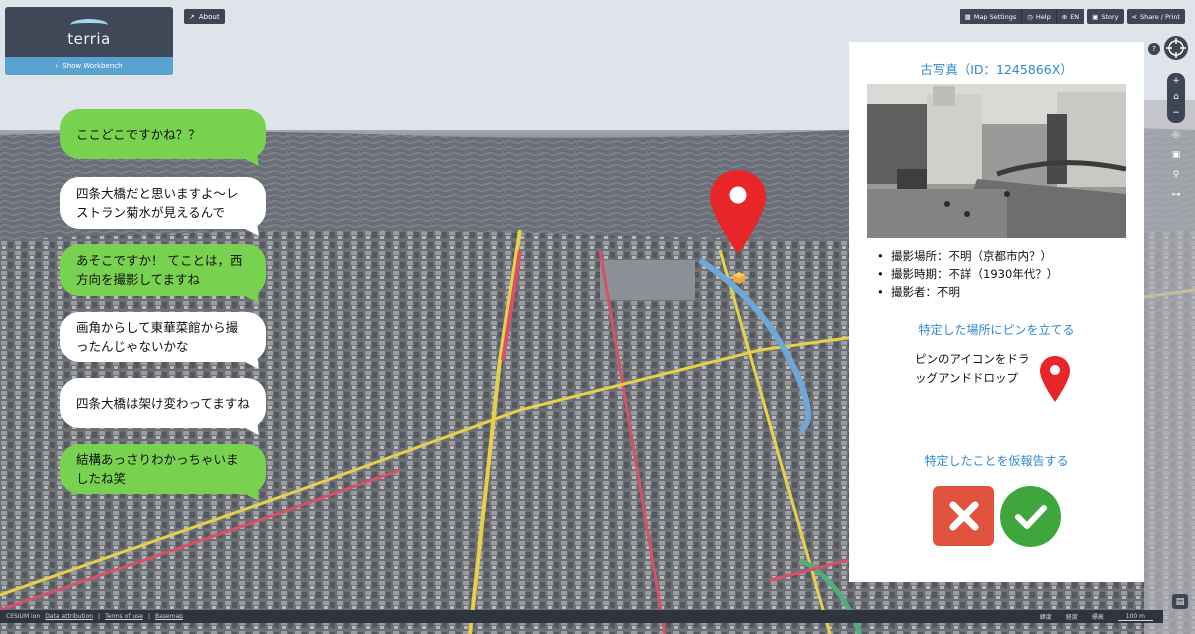 The width and height of the screenshot is (1195, 634). I want to click on info-item: 撮影場所：不明（京都市内？）, so click(967, 256).